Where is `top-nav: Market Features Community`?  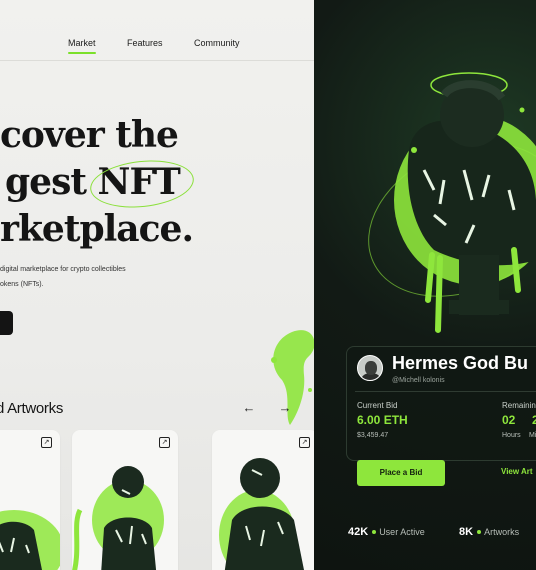 top-nav: Market Features Community is located at coordinates (157, 46).